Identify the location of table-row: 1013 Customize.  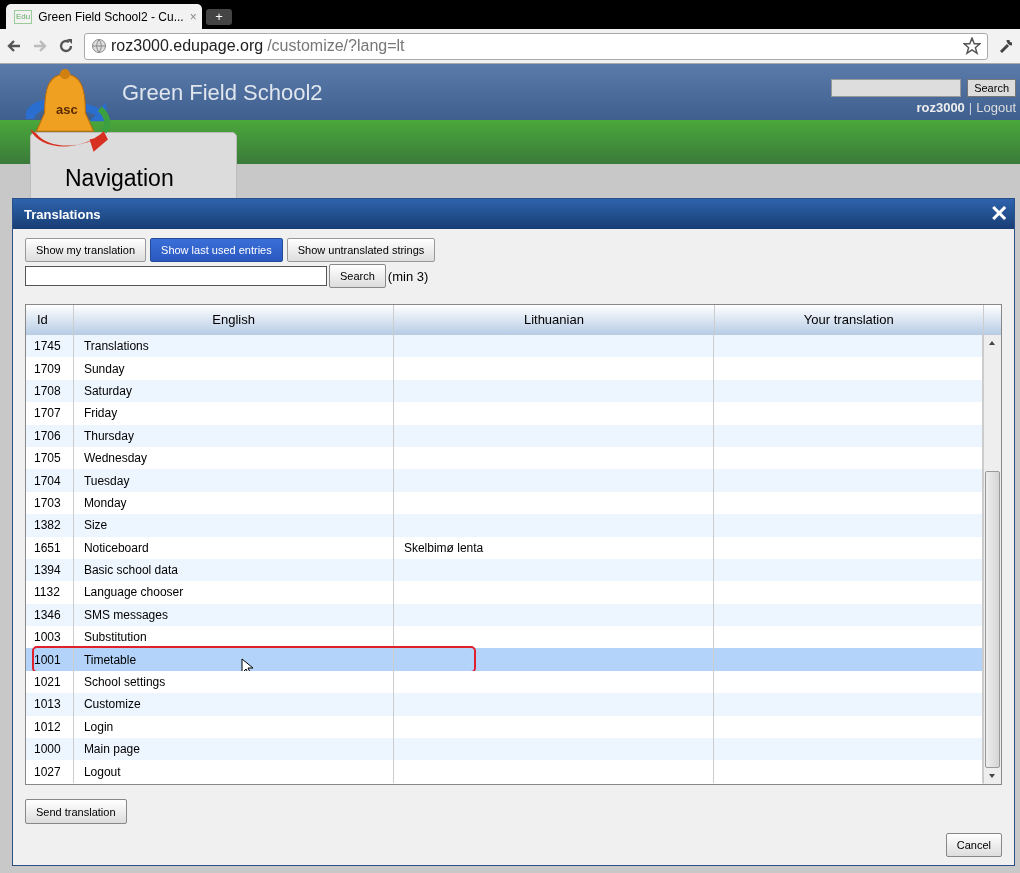
(505, 704).